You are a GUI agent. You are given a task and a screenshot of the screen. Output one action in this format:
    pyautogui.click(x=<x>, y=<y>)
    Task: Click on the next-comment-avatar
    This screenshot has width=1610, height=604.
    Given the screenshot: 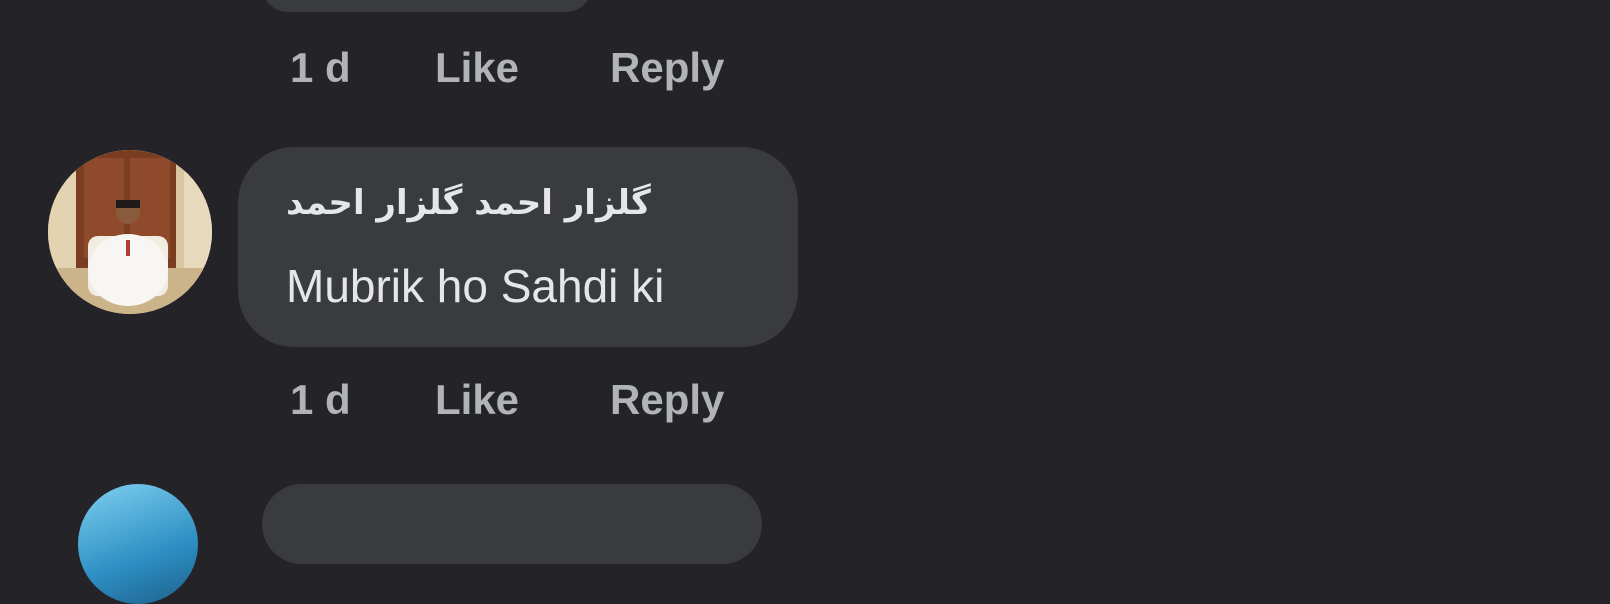 What is the action you would take?
    pyautogui.click(x=138, y=544)
    